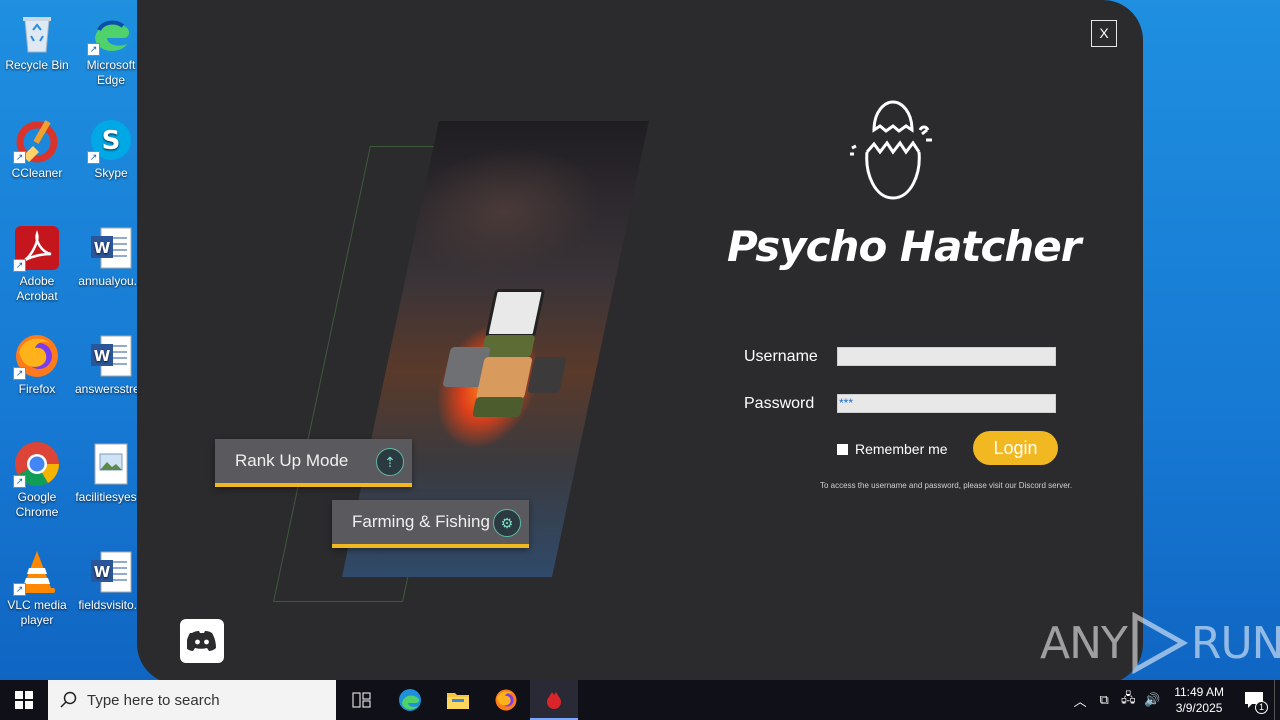  Describe the element at coordinates (1235, 643) in the screenshot. I see `watermark-text-right: RUN` at that location.